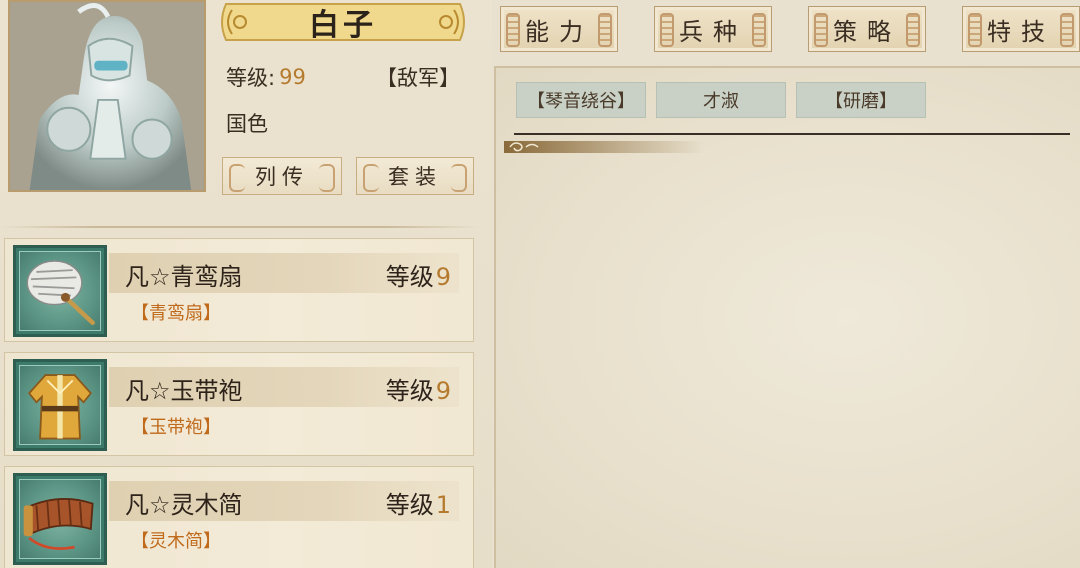  What do you see at coordinates (604, 147) in the screenshot?
I see `cloud-ornament-icon` at bounding box center [604, 147].